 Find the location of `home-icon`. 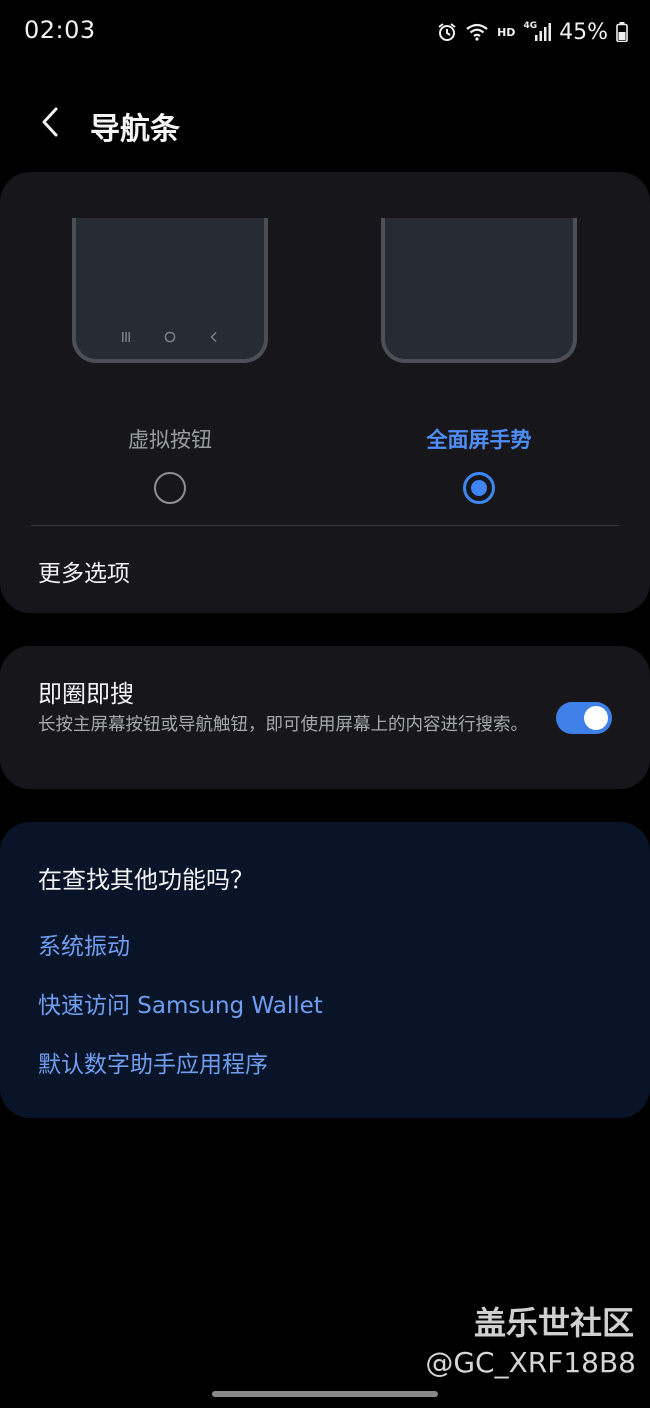

home-icon is located at coordinates (170, 337).